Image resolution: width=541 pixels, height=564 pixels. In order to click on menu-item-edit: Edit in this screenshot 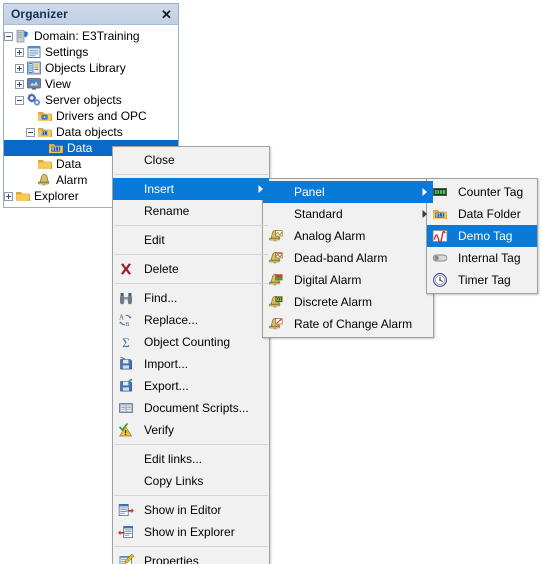, I will do `click(191, 240)`.